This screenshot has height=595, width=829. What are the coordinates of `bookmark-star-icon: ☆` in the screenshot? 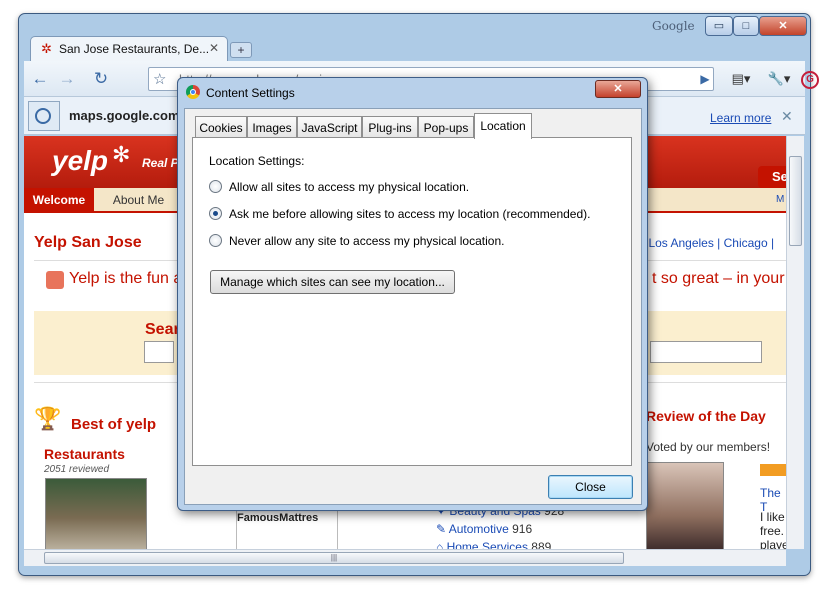 It's located at (159, 79).